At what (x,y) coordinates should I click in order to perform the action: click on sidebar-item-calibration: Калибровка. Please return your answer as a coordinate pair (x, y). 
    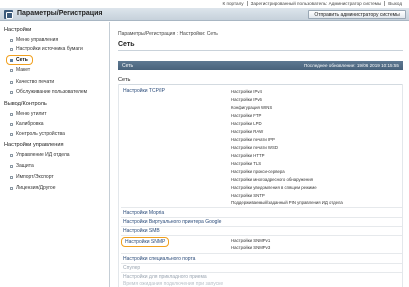
    Looking at the image, I should click on (27, 124).